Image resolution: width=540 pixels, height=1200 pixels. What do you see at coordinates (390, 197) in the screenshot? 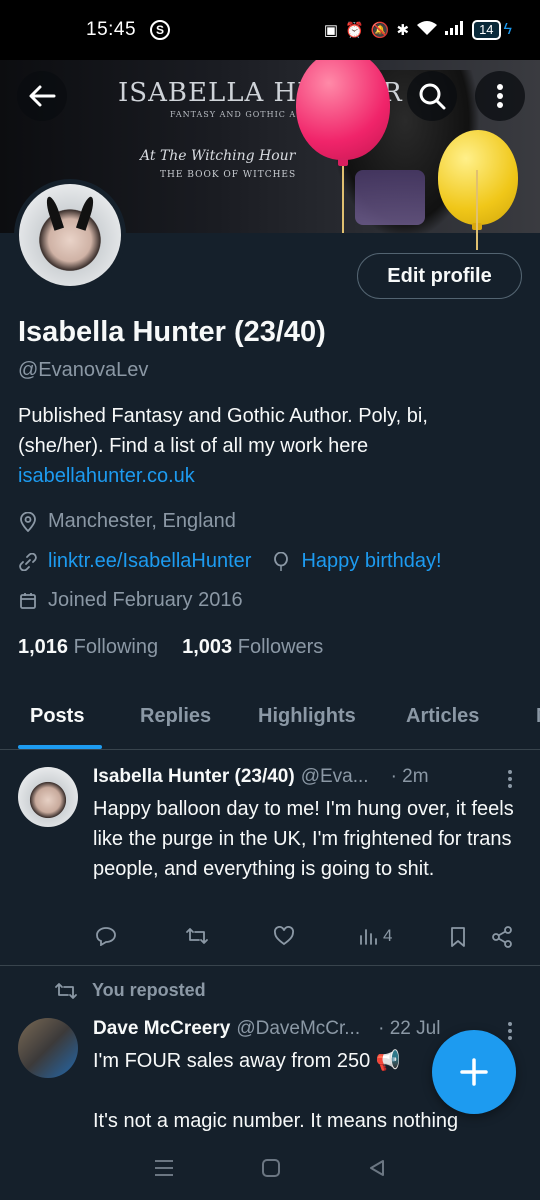
I see `banner-corset` at bounding box center [390, 197].